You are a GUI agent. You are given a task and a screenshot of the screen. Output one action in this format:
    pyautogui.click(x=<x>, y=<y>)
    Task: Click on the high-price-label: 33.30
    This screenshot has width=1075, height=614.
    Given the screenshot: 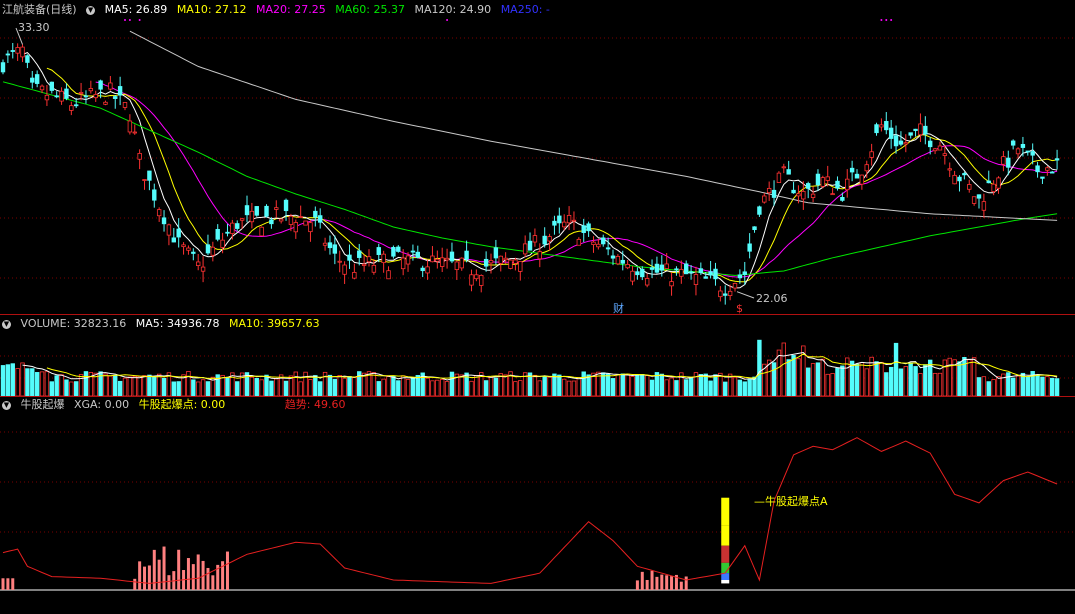 What is the action you would take?
    pyautogui.click(x=34, y=27)
    